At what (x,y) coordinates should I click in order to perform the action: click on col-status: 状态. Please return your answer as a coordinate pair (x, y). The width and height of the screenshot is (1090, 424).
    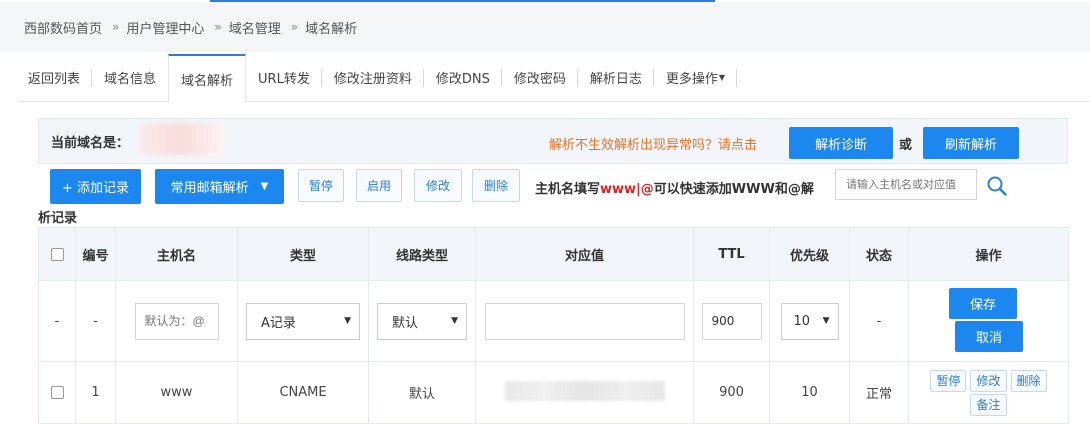
    Looking at the image, I should click on (879, 254).